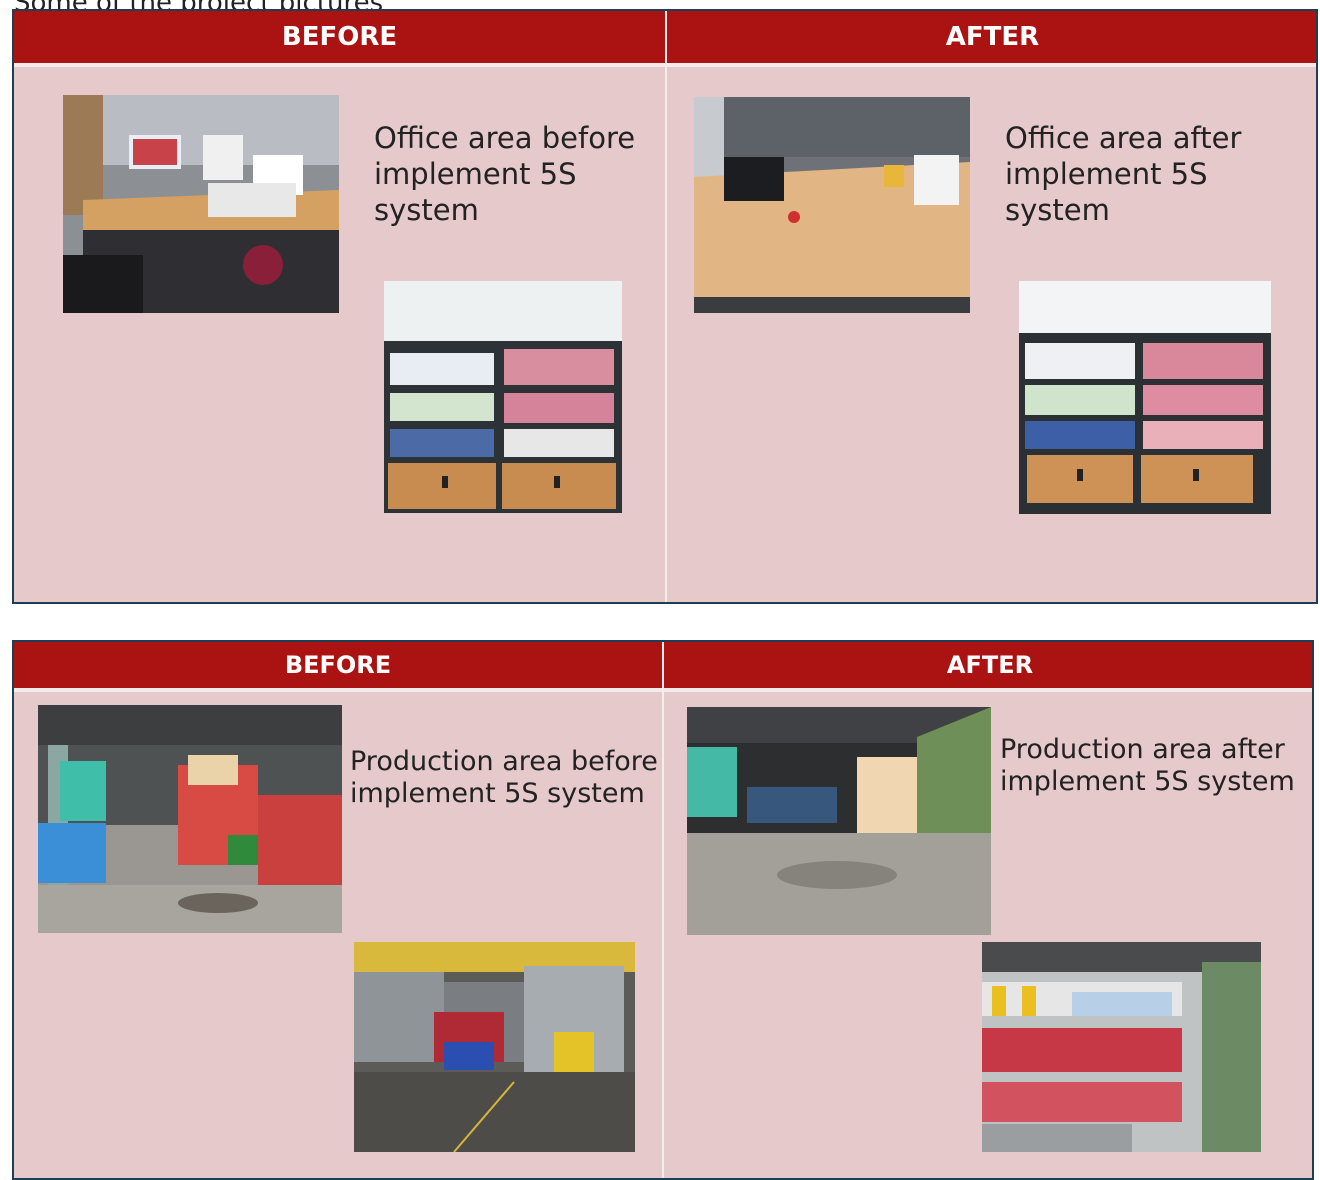 The height and width of the screenshot is (1180, 1320). What do you see at coordinates (839, 821) in the screenshot?
I see `production-floor-after-photo` at bounding box center [839, 821].